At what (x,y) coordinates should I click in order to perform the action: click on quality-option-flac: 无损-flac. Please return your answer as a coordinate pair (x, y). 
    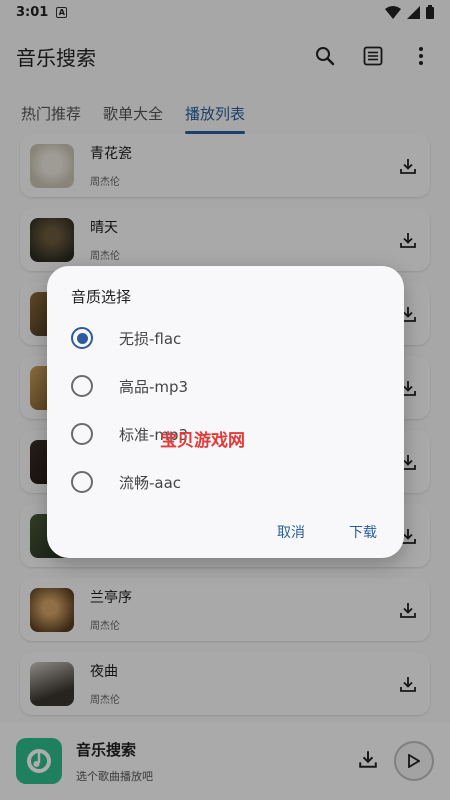
    Looking at the image, I should click on (126, 338).